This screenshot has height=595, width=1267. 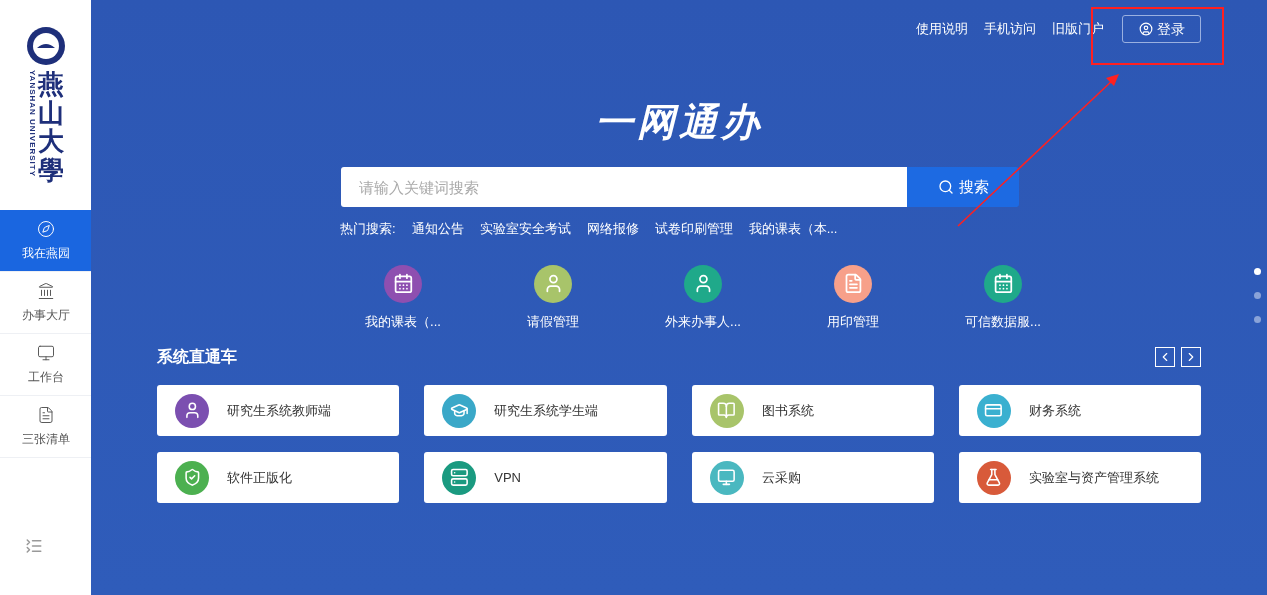 I want to click on title: 一网通办, so click(x=679, y=122).